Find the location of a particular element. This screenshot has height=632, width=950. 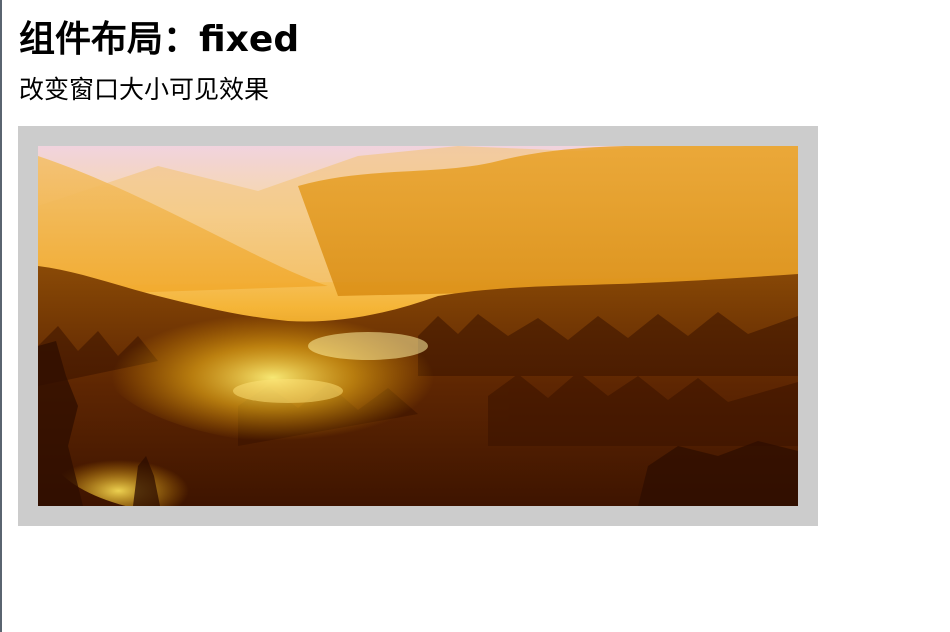

page-title: 组件布局：fixed is located at coordinates (159, 39).